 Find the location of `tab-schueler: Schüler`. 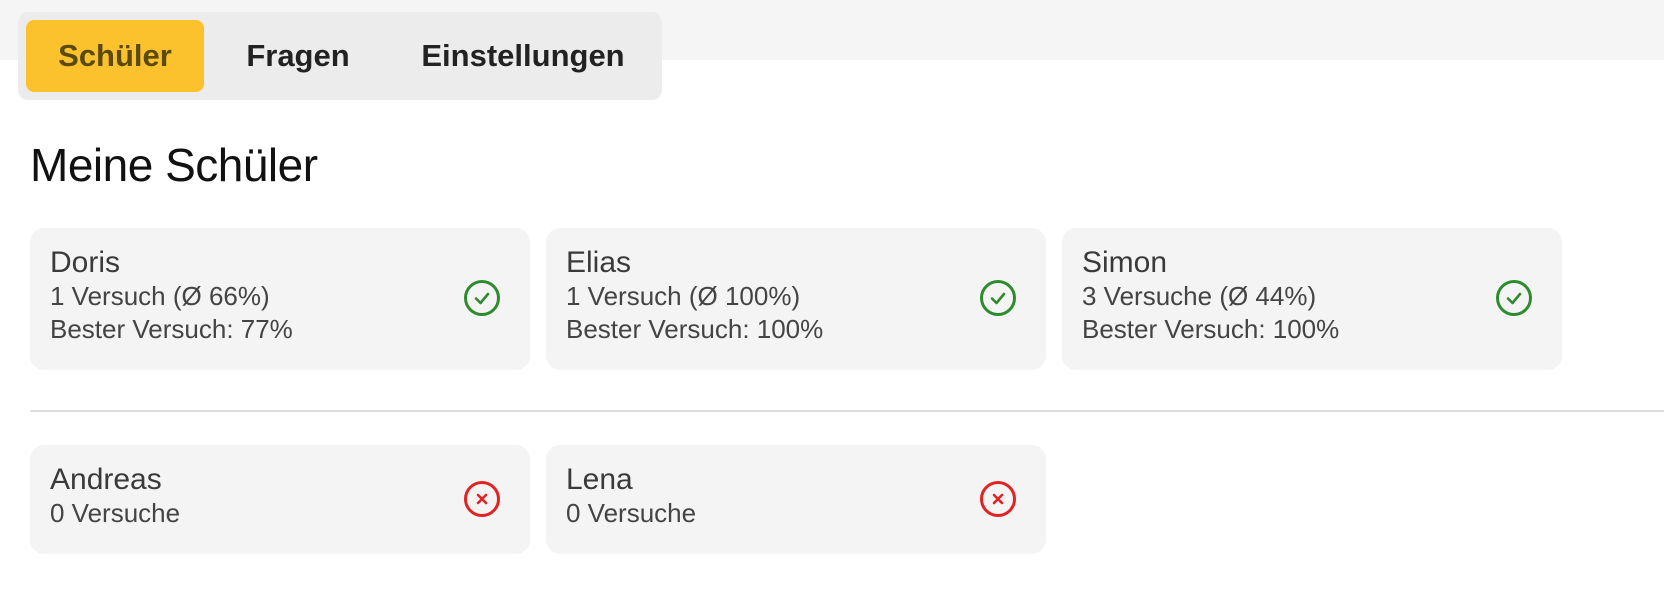

tab-schueler: Schüler is located at coordinates (115, 56).